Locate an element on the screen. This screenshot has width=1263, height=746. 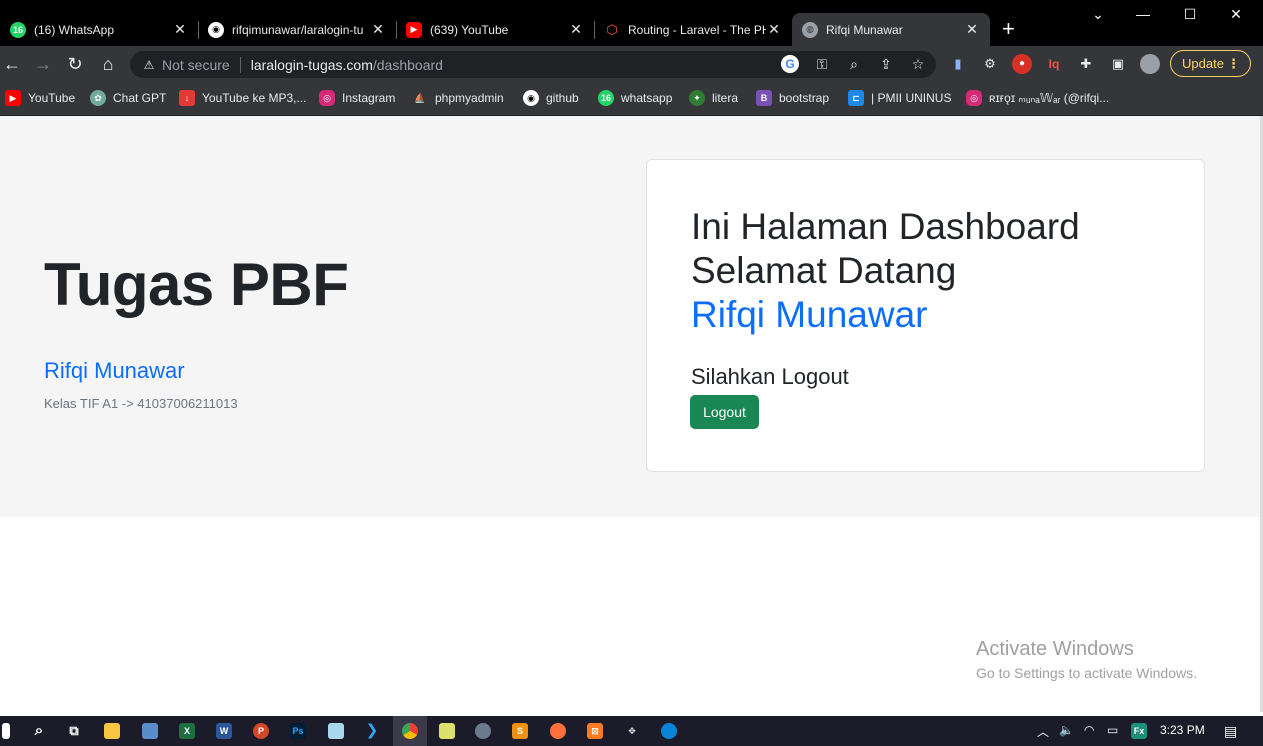
warning-icon: ⚠ is located at coordinates (149, 65).